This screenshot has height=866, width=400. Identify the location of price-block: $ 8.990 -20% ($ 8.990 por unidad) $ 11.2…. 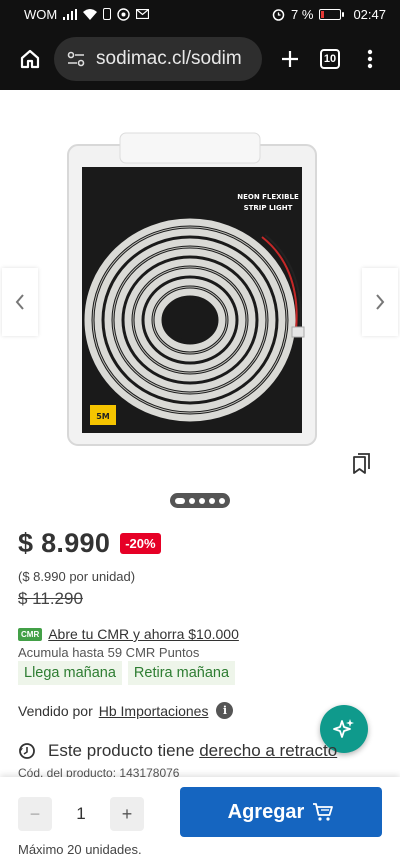
(203, 568).